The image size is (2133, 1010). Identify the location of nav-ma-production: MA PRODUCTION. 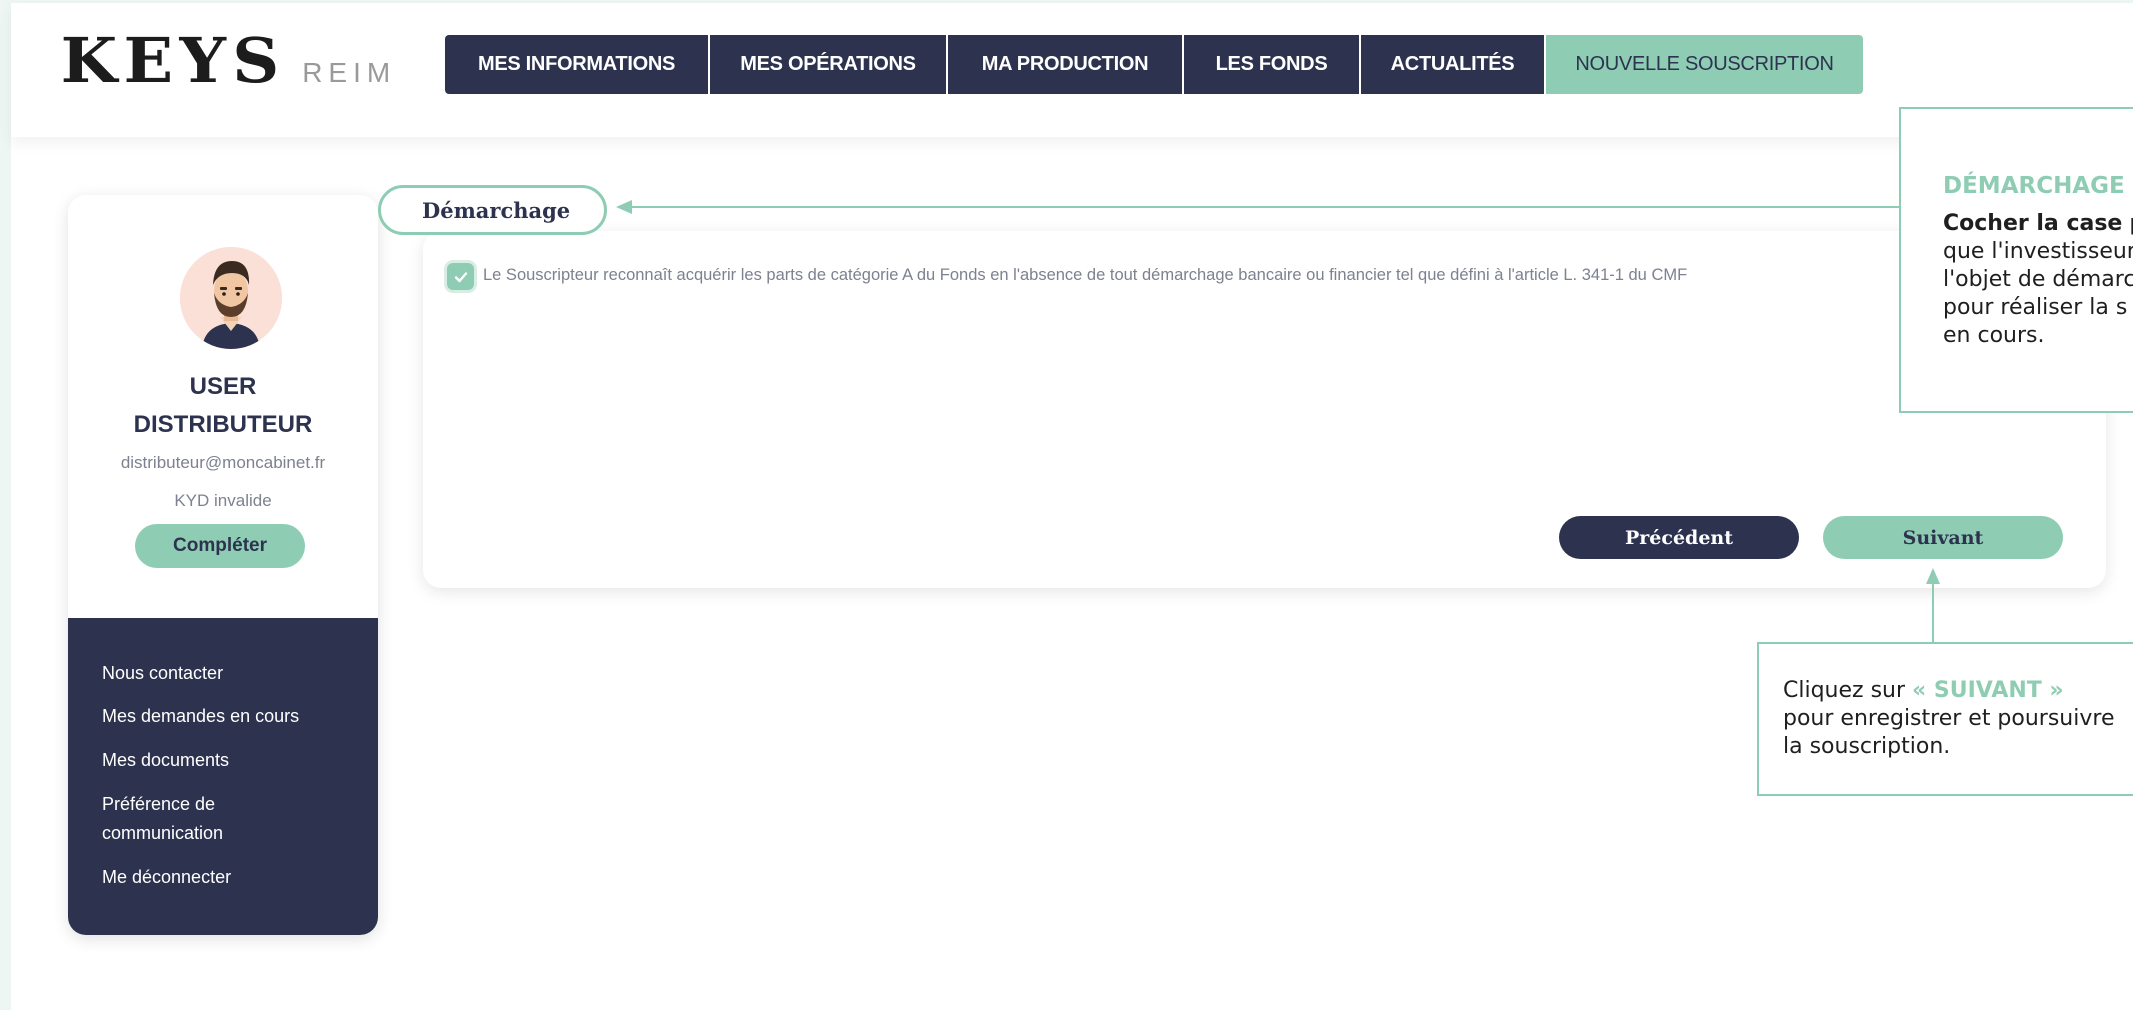
(1066, 64).